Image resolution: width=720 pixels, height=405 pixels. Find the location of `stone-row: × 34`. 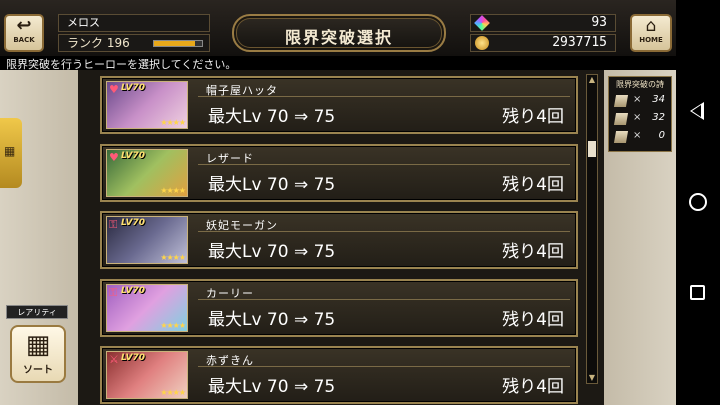

stone-row: × 34 is located at coordinates (640, 101).